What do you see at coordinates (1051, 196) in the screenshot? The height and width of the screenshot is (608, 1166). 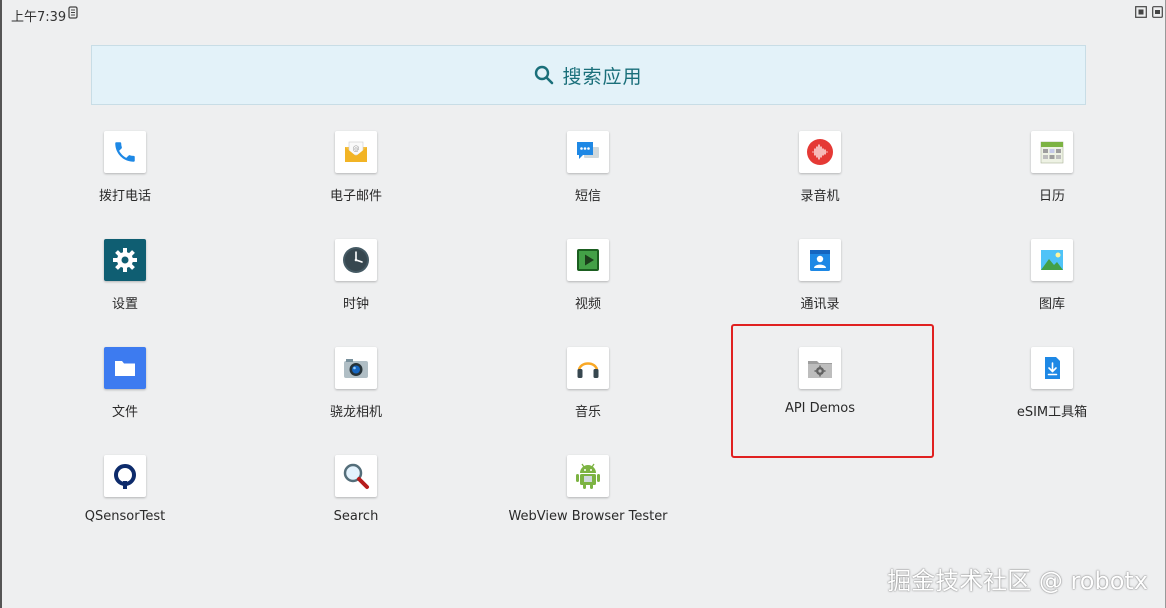 I see `app-label: 日历` at bounding box center [1051, 196].